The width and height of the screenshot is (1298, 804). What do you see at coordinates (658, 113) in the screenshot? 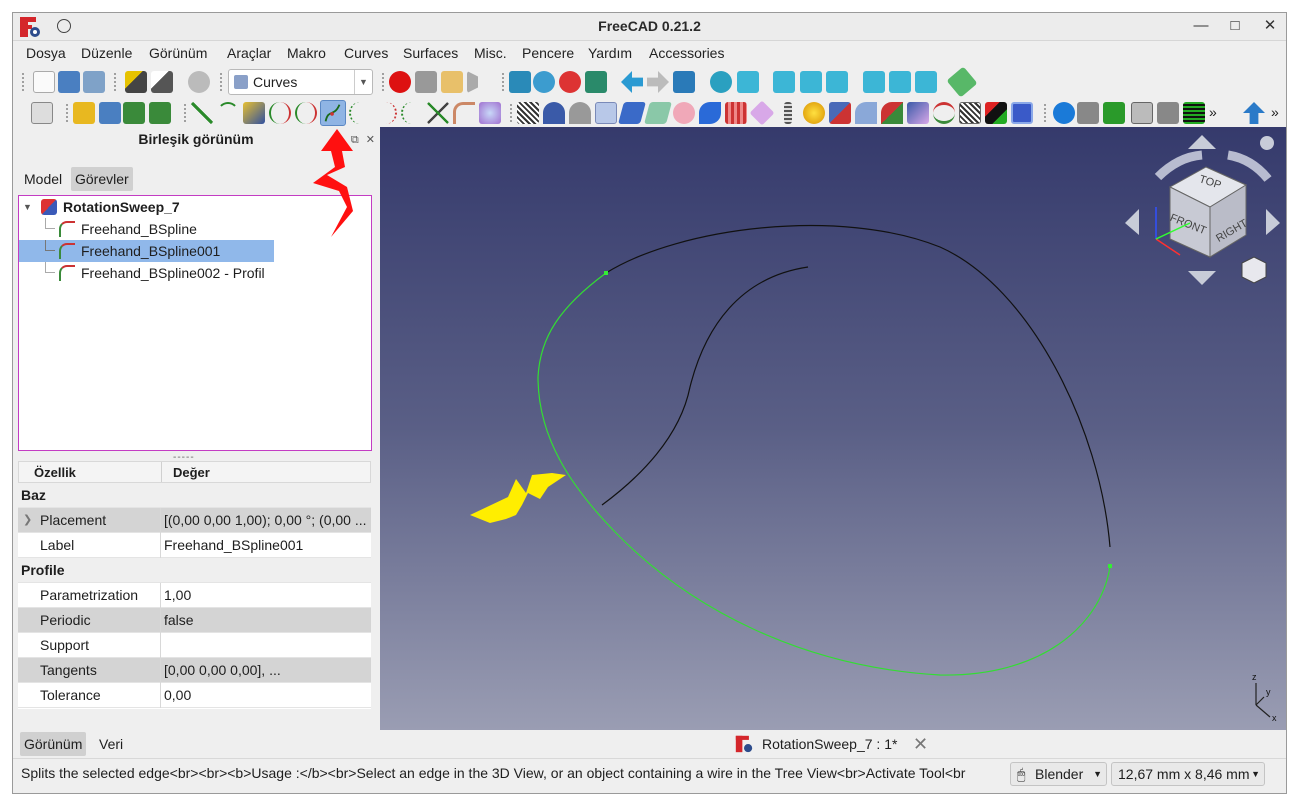
I see `profile-support-icon` at bounding box center [658, 113].